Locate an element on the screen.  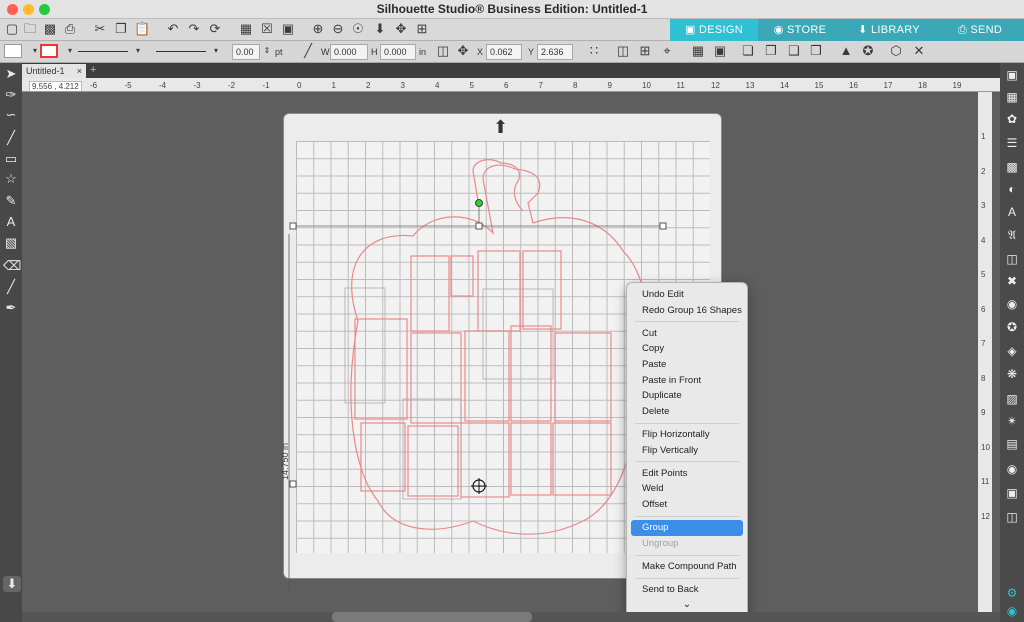
chevron-down-icon: ⌄ is located at coordinates (687, 605).